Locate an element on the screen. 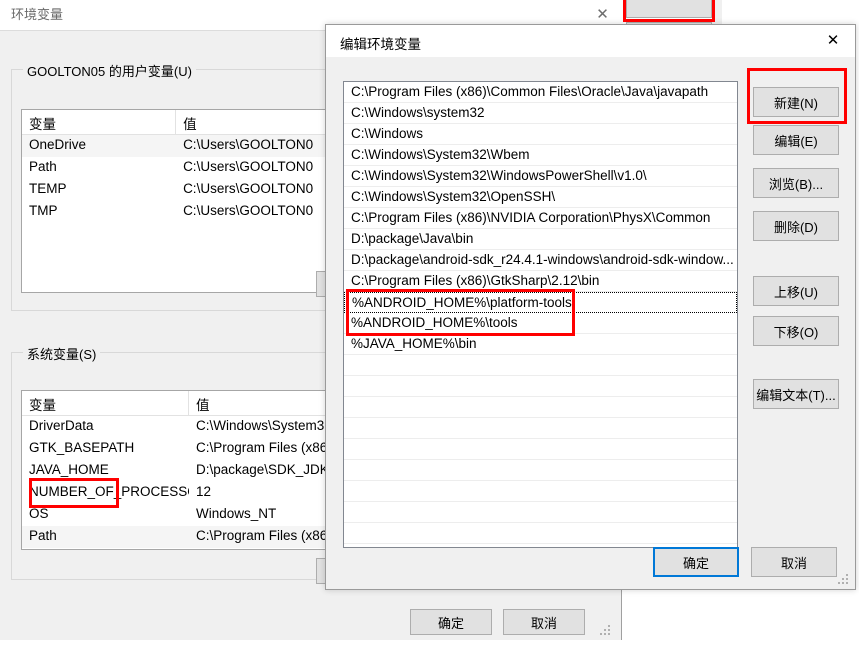 Image resolution: width=859 pixels, height=648 pixels. list-item: C:\Windows\system32 is located at coordinates (540, 113).